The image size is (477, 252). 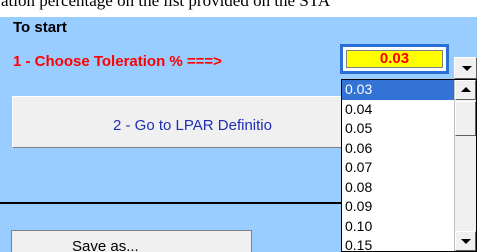 I want to click on scroll-up-arrow-icon, so click(x=465, y=90).